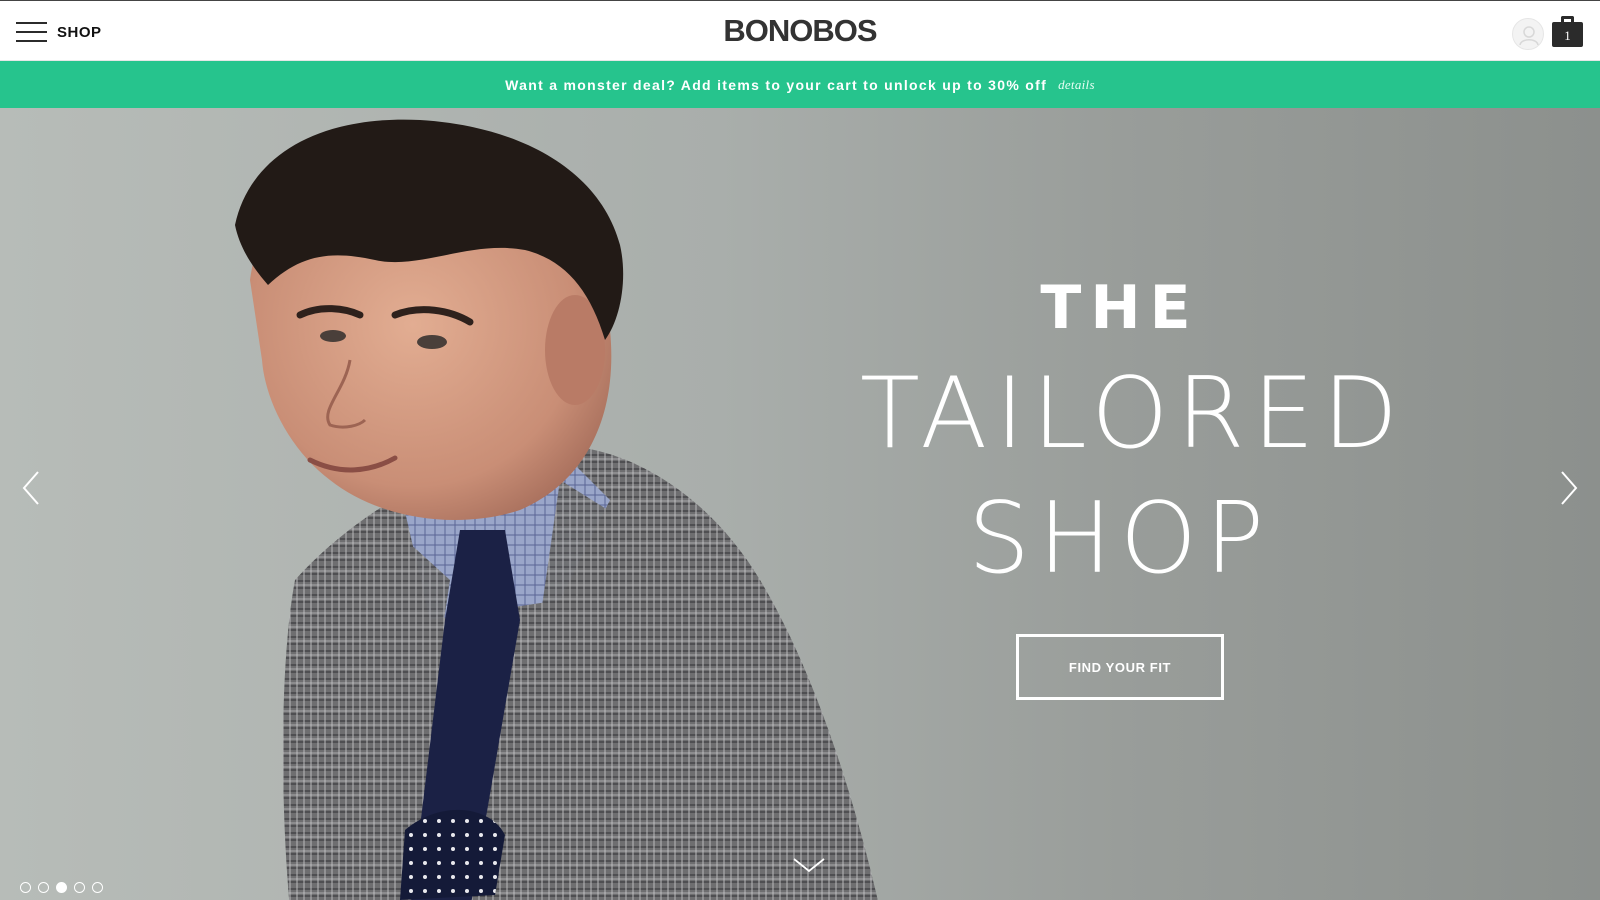 This screenshot has width=1600, height=900. I want to click on hero-title-line-1: TAILORED, so click(1133, 414).